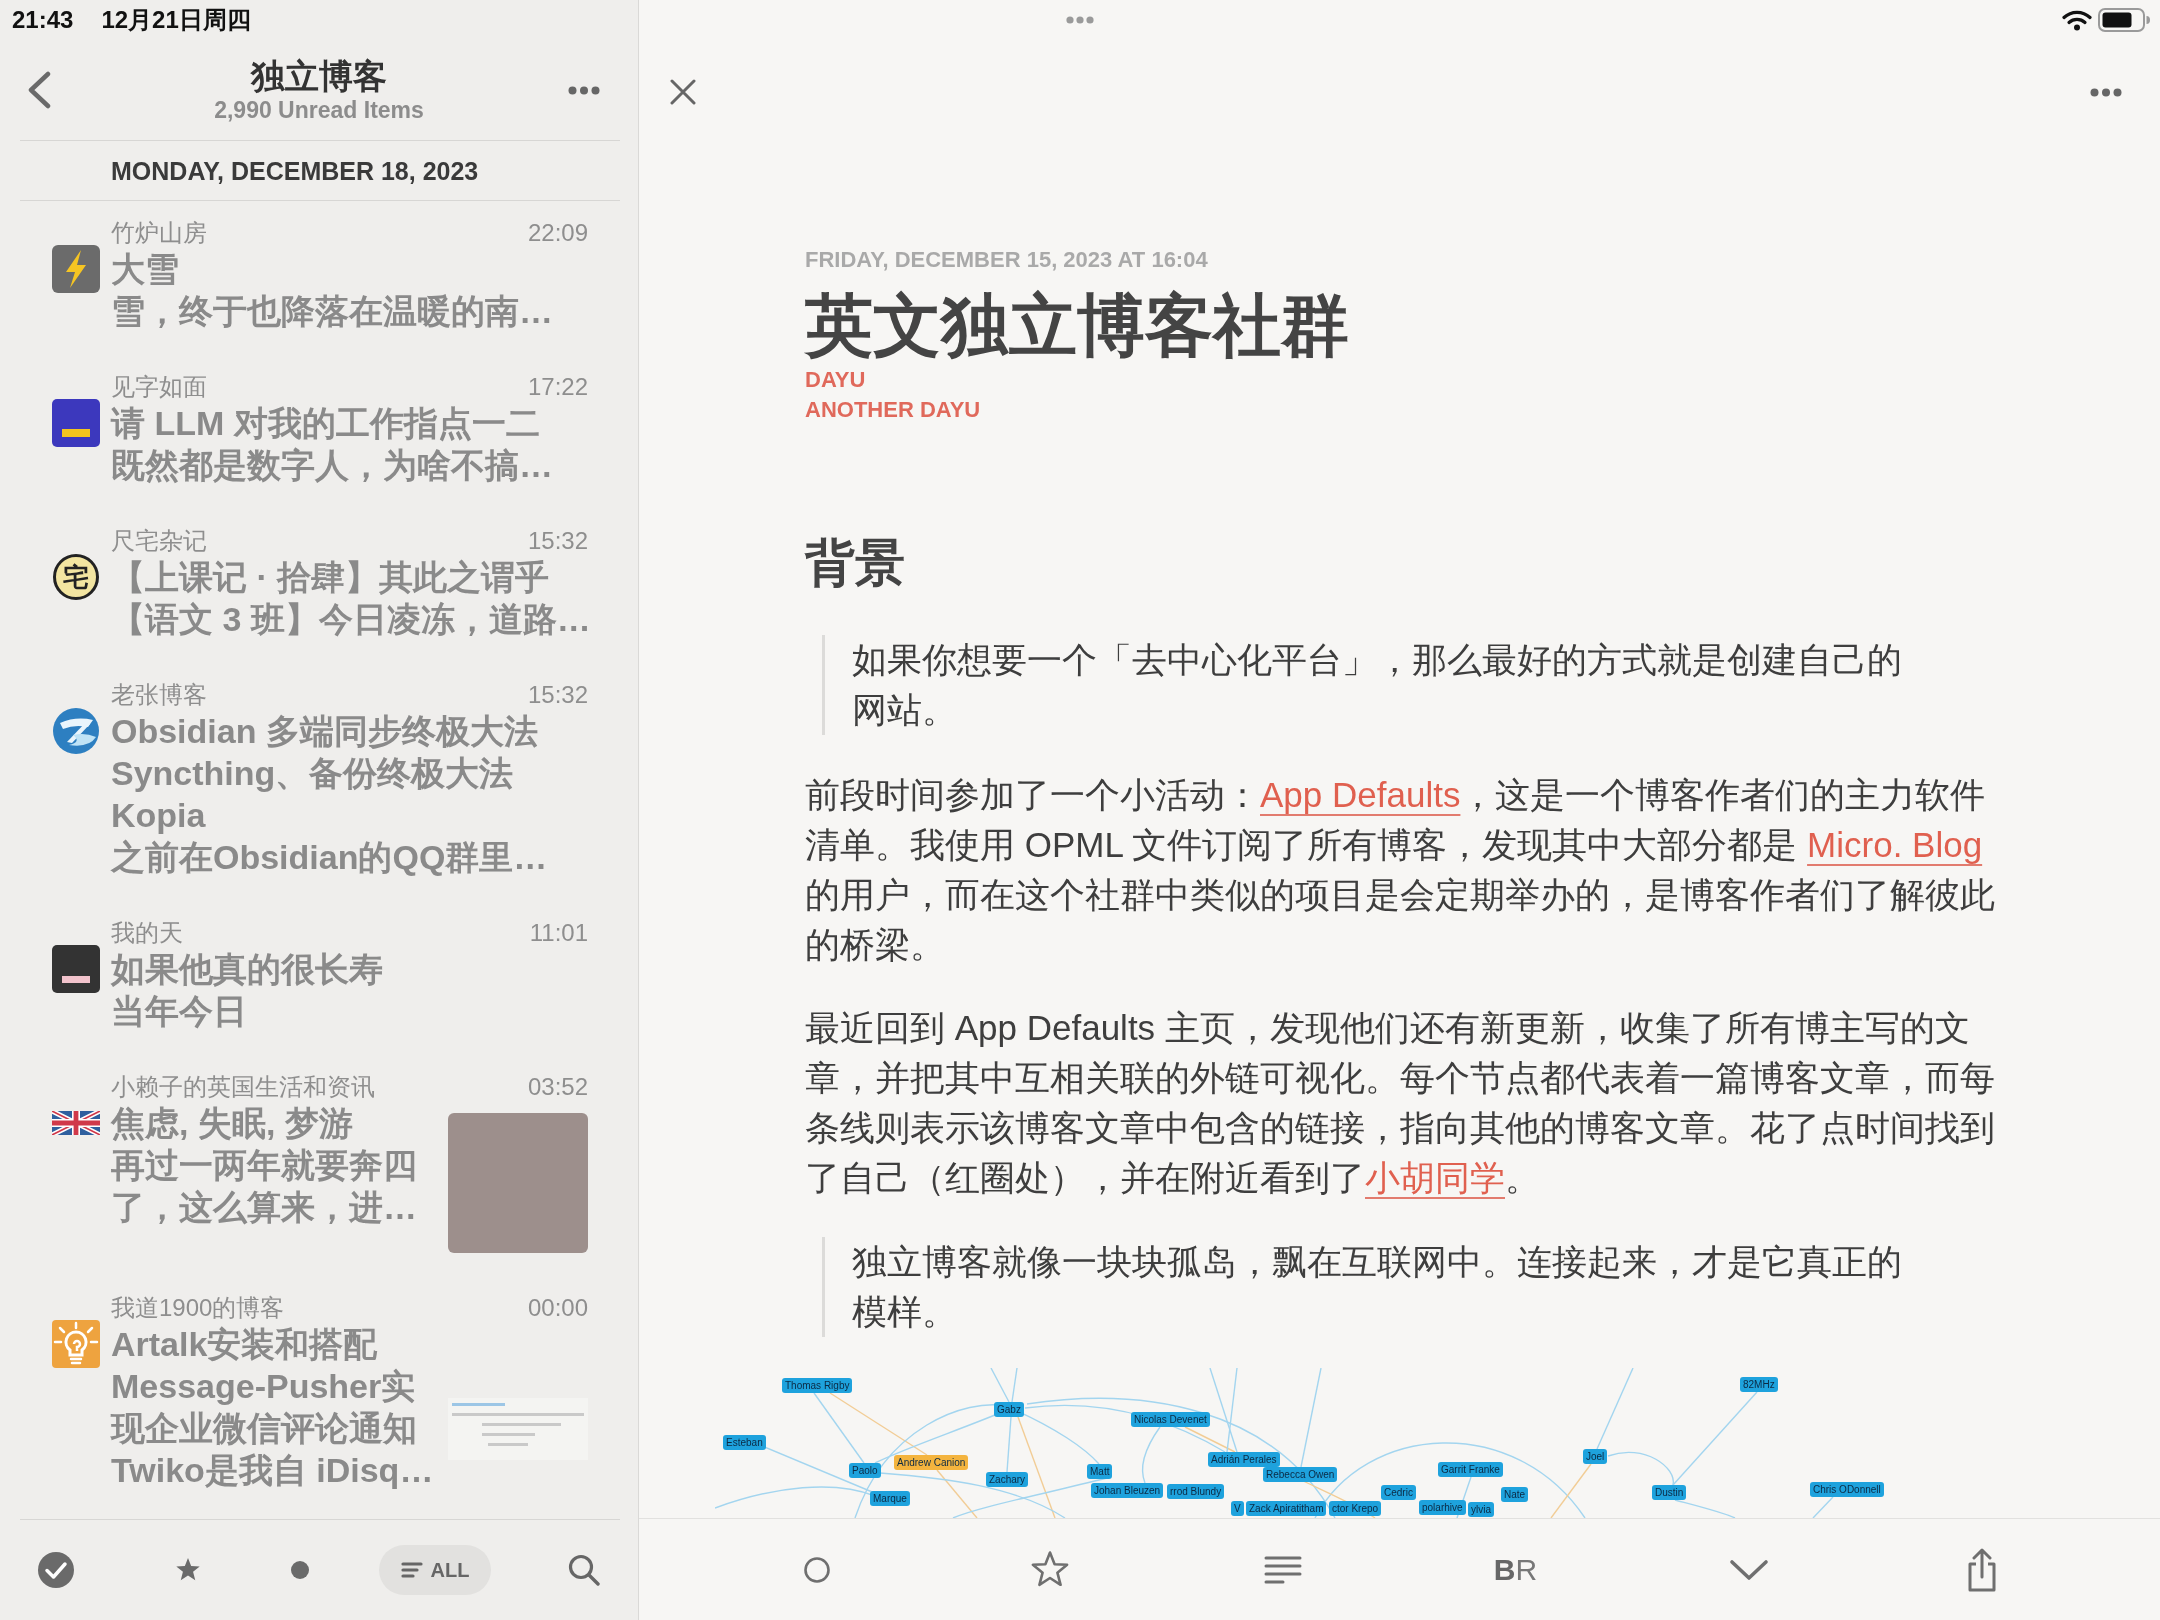 The height and width of the screenshot is (1620, 2160). I want to click on lines-icon, so click(411, 1570).